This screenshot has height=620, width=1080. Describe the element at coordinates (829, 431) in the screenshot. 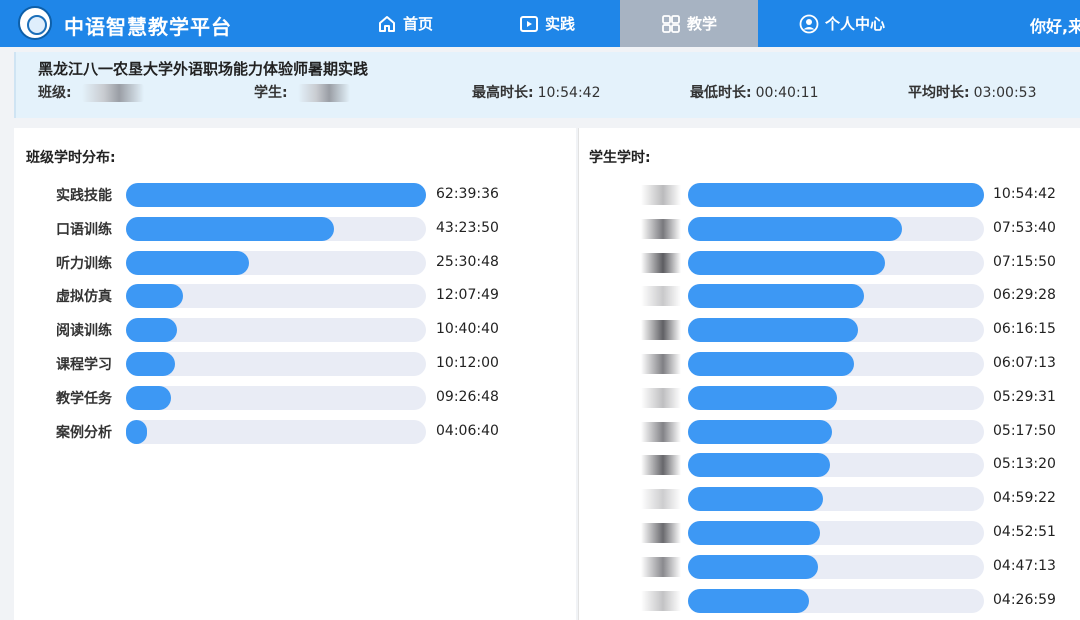

I see `student-hours-row: 05:17:50` at that location.